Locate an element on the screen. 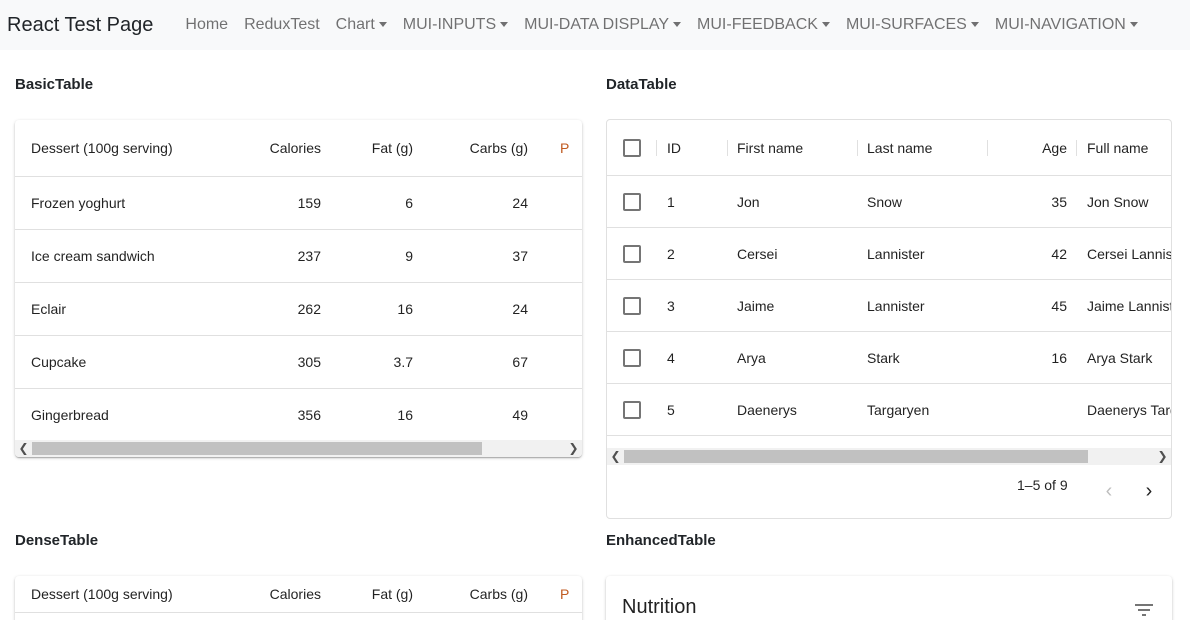 The width and height of the screenshot is (1190, 620). column-header-protein: P is located at coordinates (563, 148).